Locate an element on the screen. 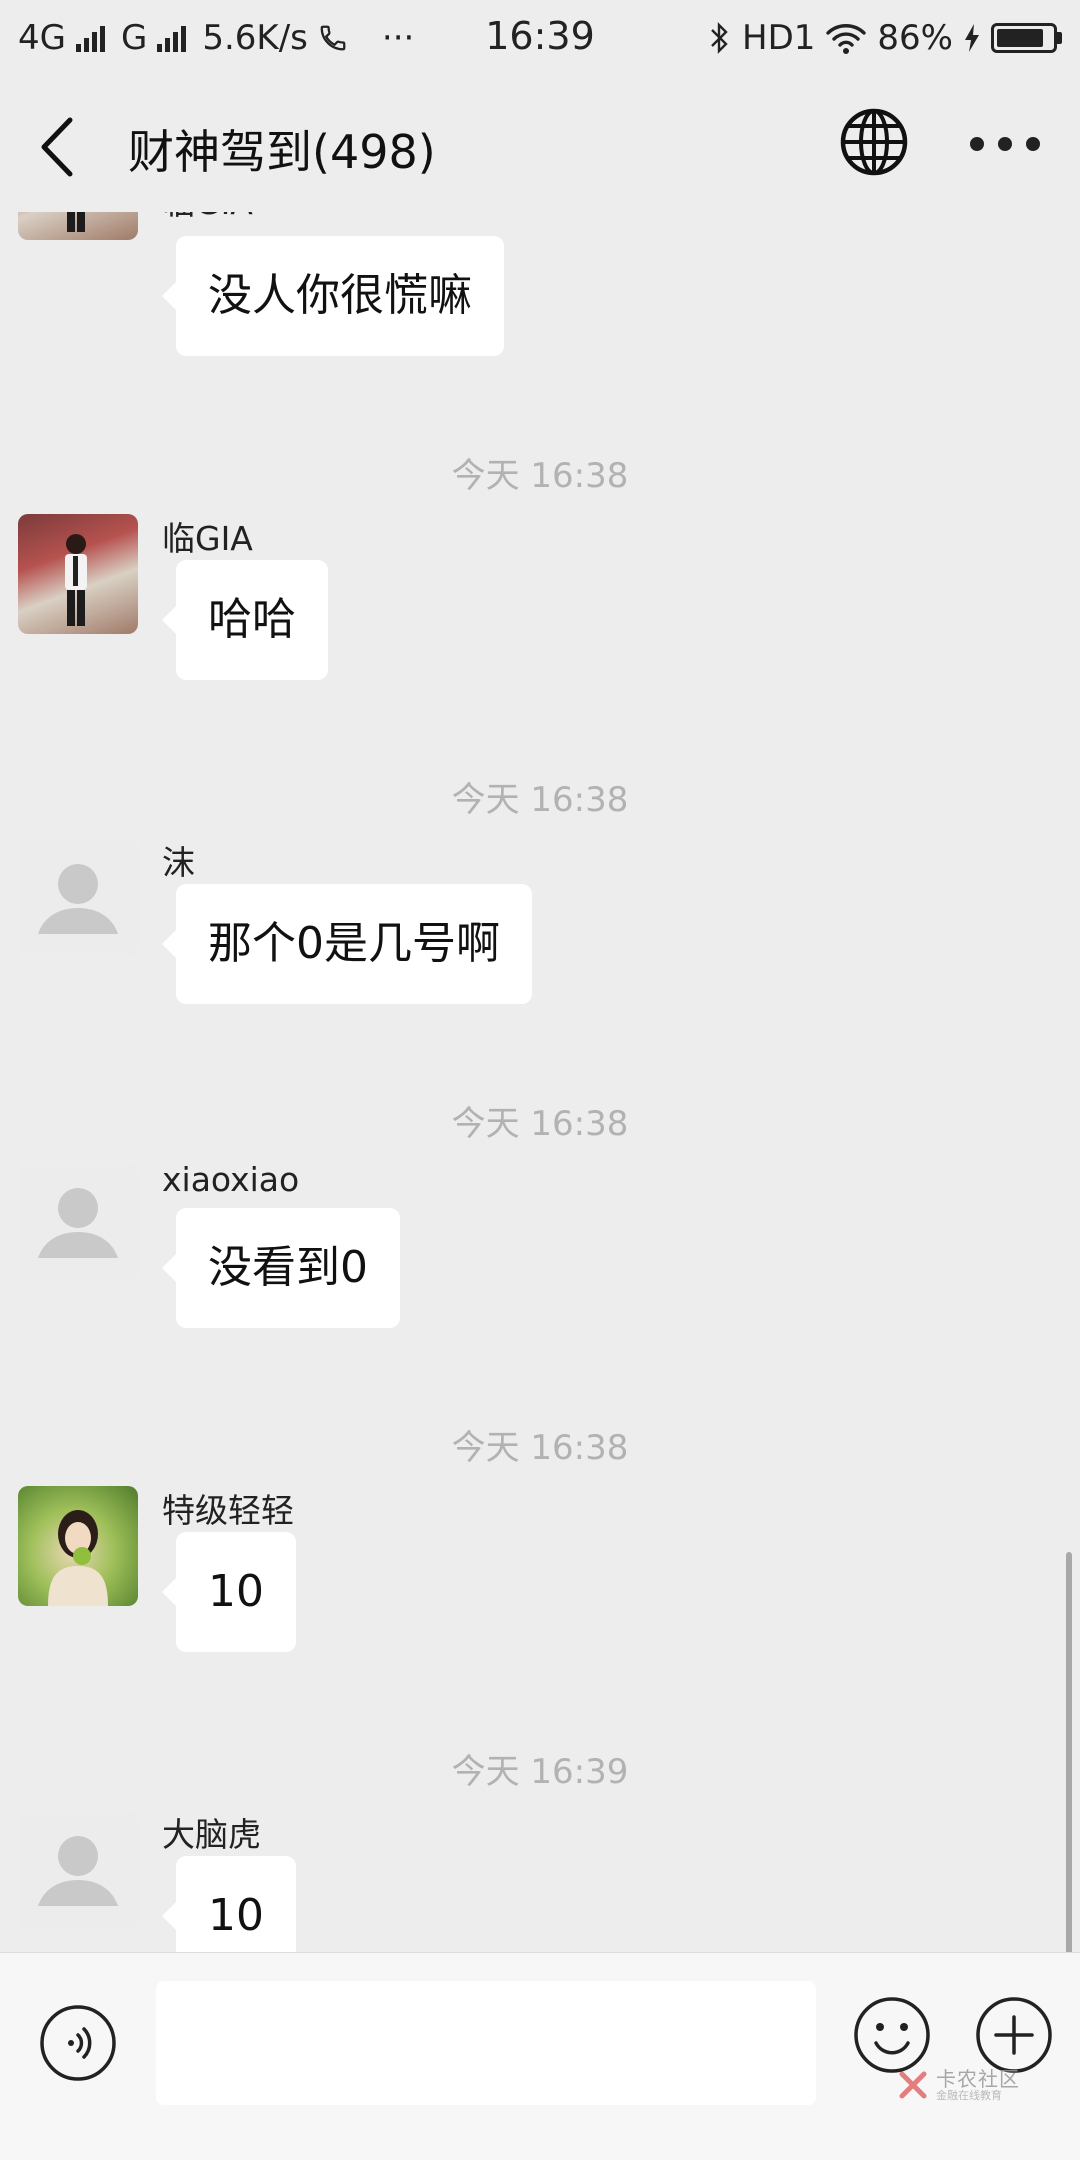 The height and width of the screenshot is (2160, 1080). battery-level-fill is located at coordinates (1020, 38).